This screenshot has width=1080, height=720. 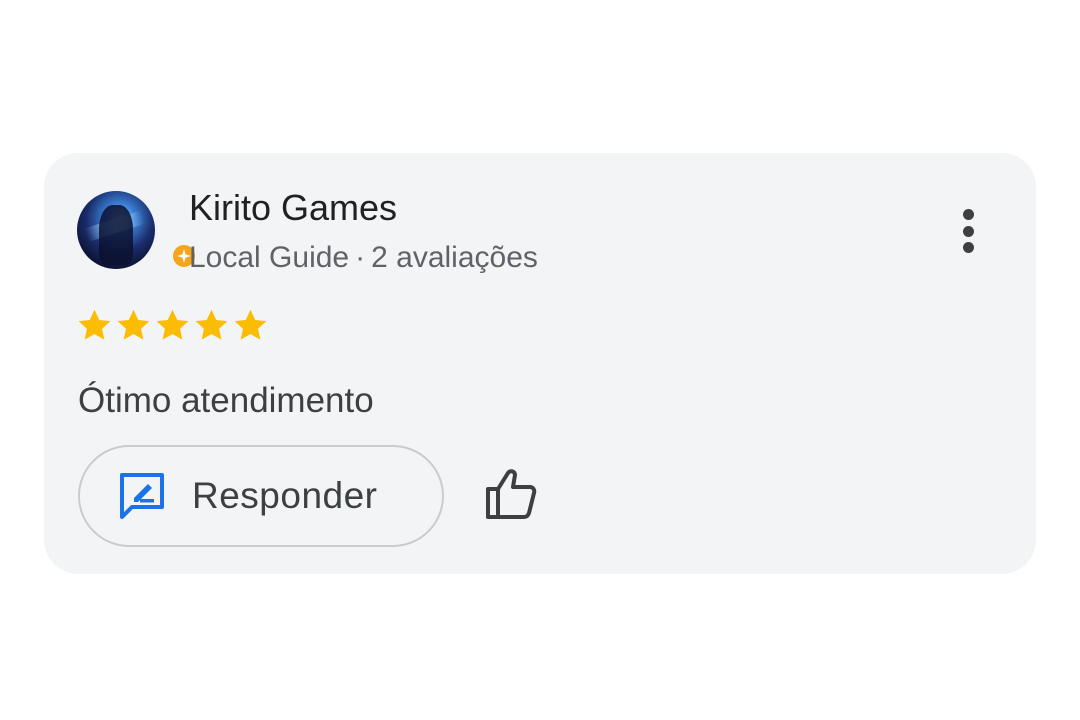 I want to click on author-review-count: 2 avaliações, so click(x=454, y=257).